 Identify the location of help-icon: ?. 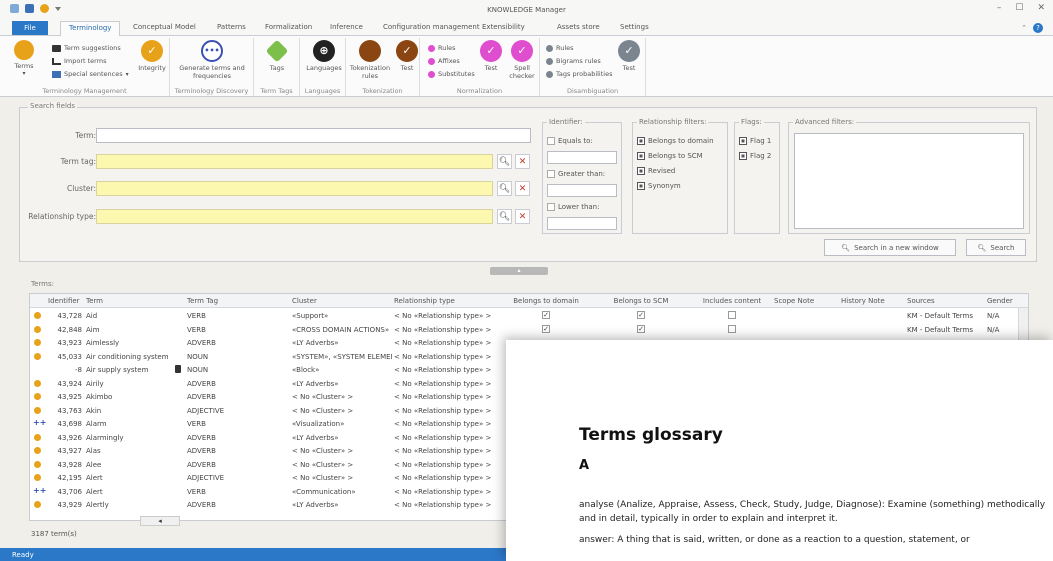
(1038, 28).